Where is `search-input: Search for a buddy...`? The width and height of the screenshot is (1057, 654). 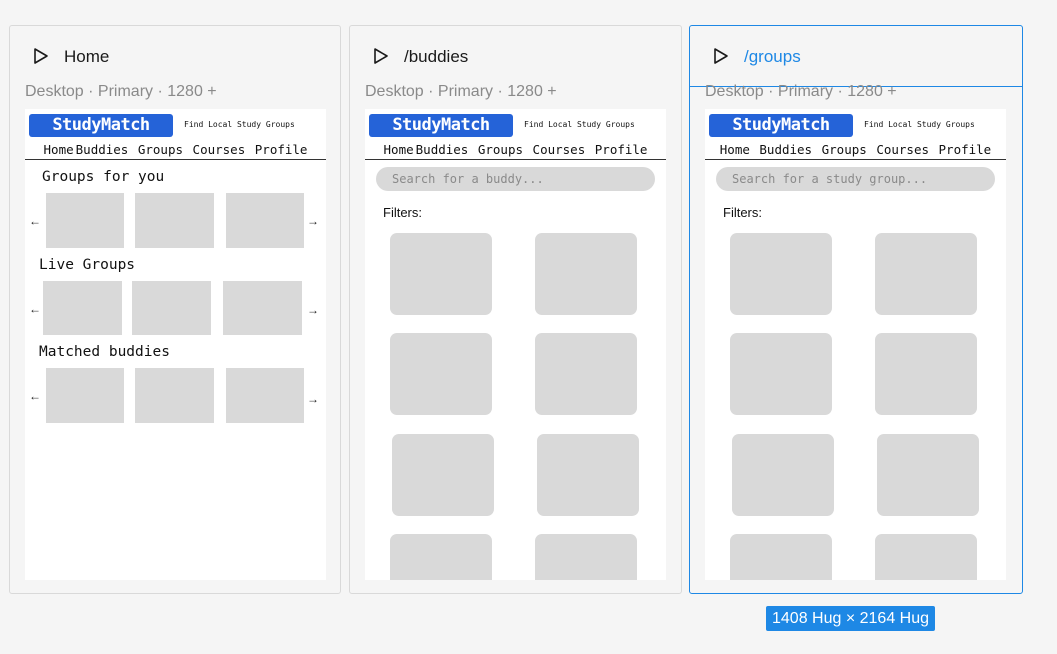
search-input: Search for a buddy... is located at coordinates (515, 179).